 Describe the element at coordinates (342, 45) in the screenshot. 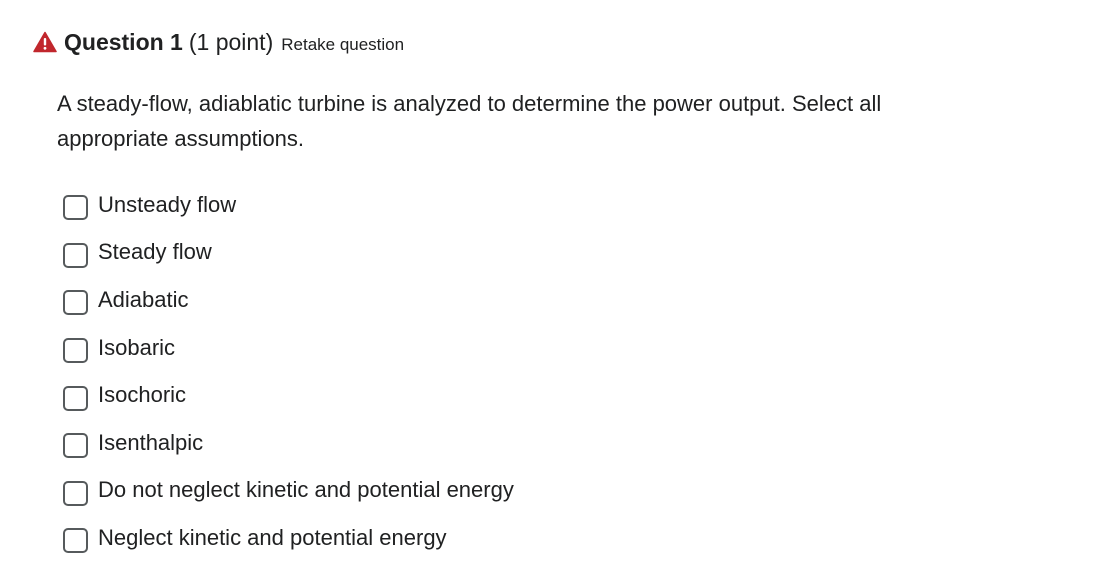

I see `retake-question-link: Retake question` at that location.